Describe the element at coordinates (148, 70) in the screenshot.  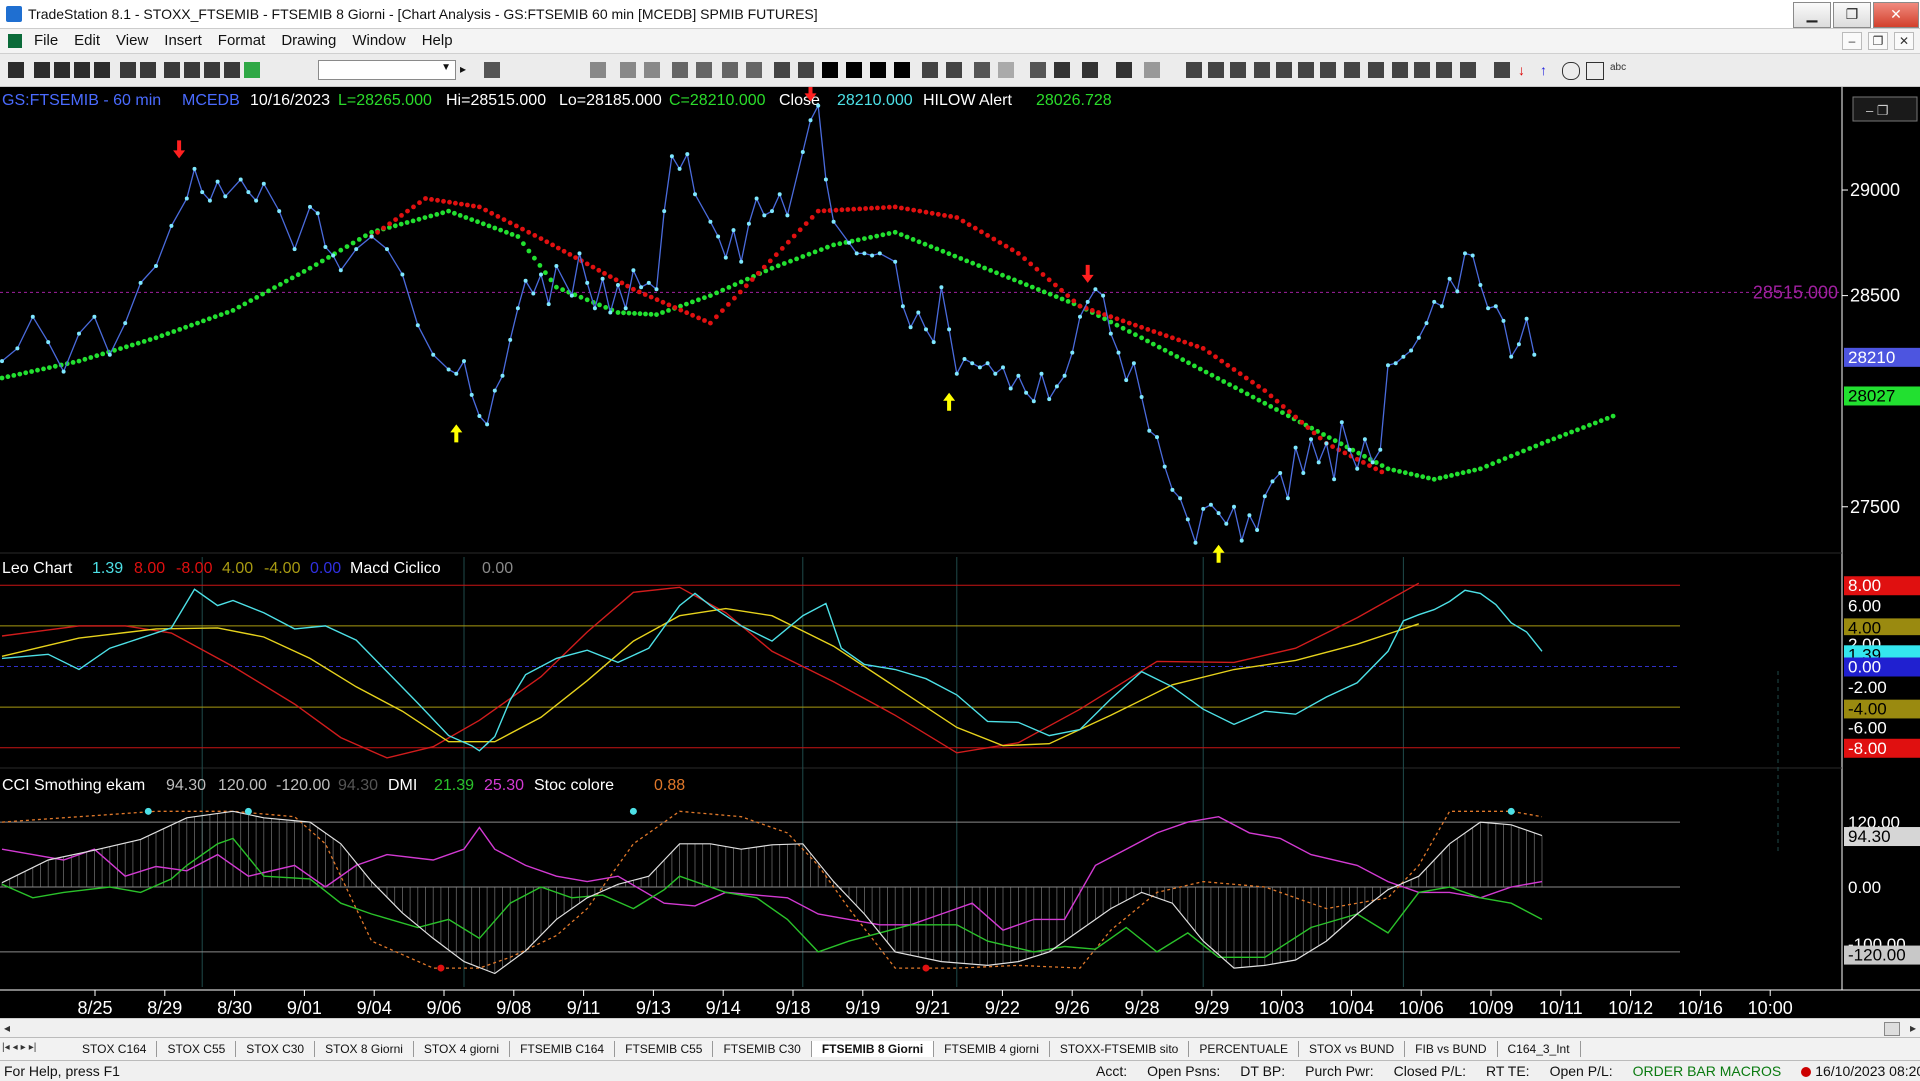
I see `print-preview-icon` at that location.